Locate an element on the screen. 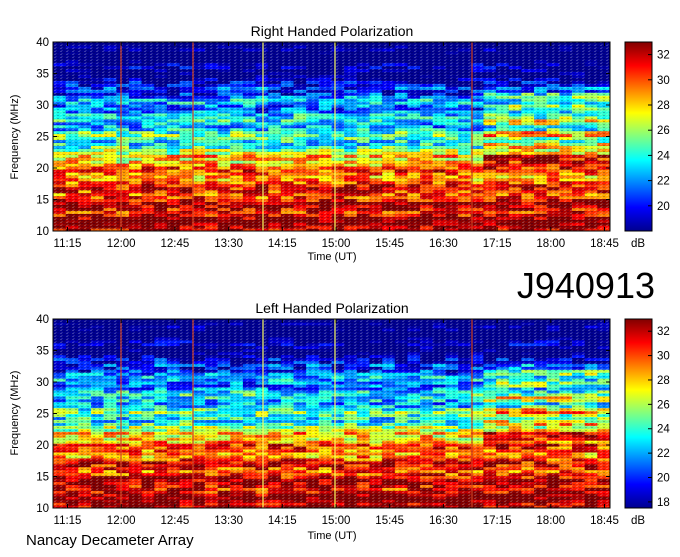 Image resolution: width=680 pixels, height=557 pixels. y-axis-label: Frequency (MHz) is located at coordinates (15, 137).